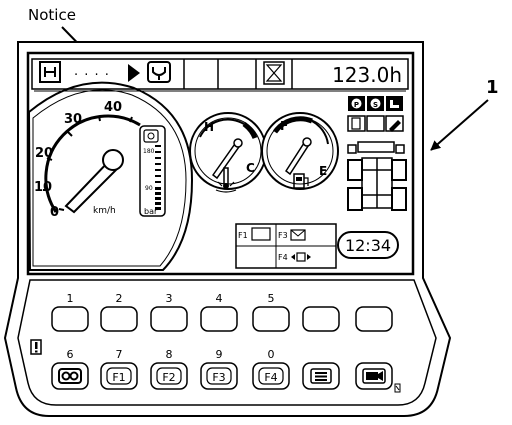  I want to click on fuel-full-label: F, so click(284, 126).